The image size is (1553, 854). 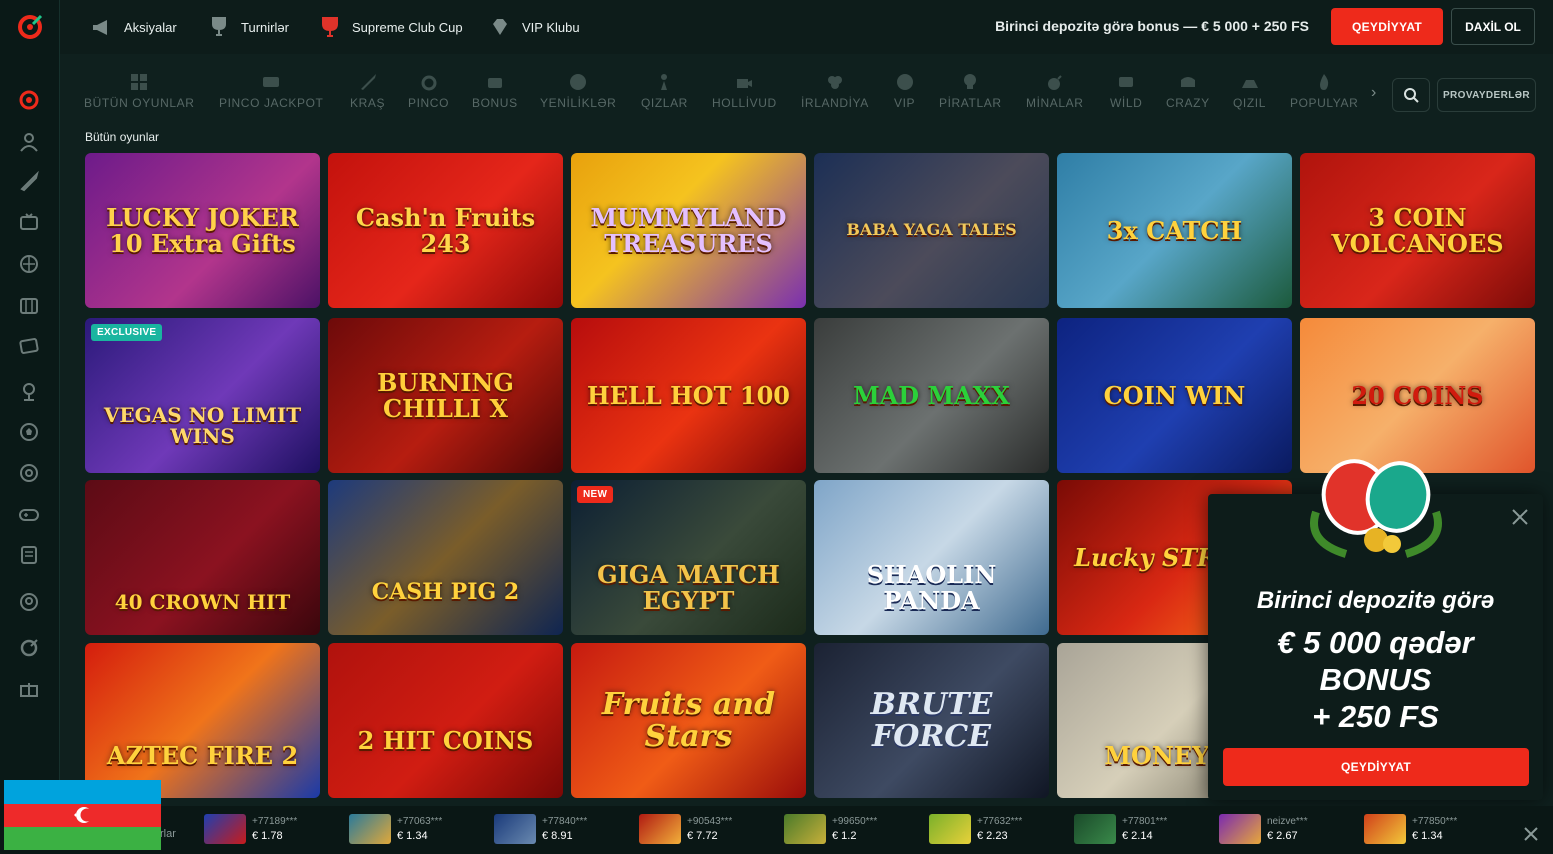 I want to click on game-title: BURNING CHILLI X, so click(x=445, y=395).